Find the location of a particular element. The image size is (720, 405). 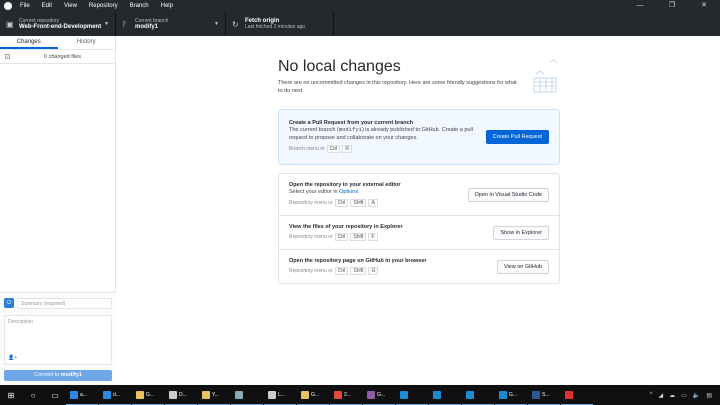

menu-edit: Edit is located at coordinates (47, 6).